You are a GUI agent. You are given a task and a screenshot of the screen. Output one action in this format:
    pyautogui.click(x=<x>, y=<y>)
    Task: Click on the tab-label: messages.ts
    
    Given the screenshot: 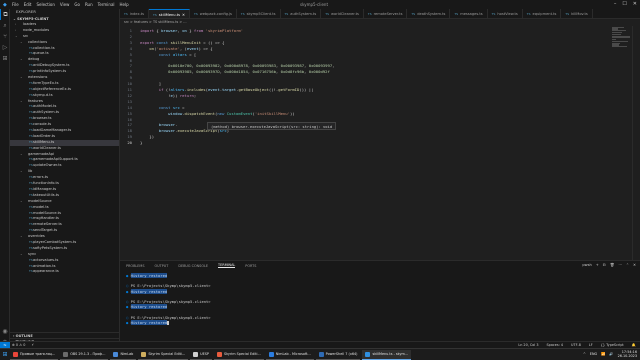 What is the action you would take?
    pyautogui.click(x=471, y=14)
    